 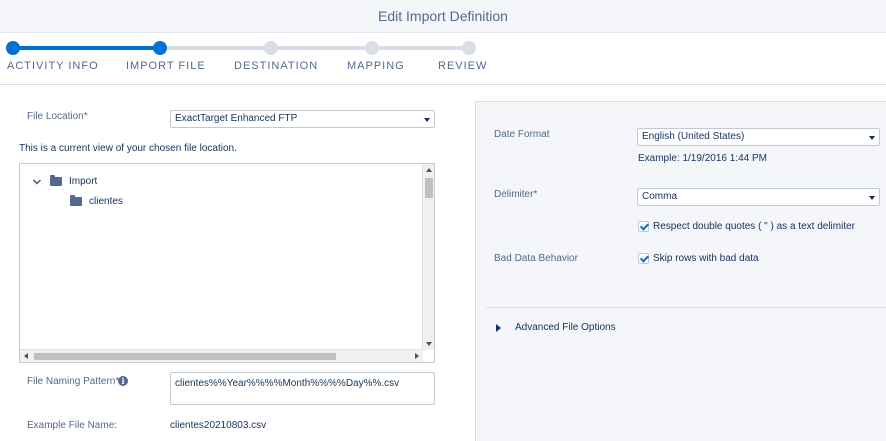 What do you see at coordinates (83, 181) in the screenshot?
I see `tree-item-label: Import` at bounding box center [83, 181].